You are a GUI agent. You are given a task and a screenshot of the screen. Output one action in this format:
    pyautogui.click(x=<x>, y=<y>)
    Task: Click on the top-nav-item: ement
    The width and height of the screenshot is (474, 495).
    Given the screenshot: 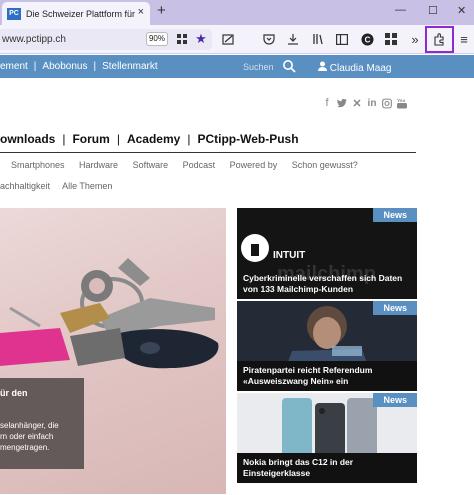 What is the action you would take?
    pyautogui.click(x=14, y=66)
    